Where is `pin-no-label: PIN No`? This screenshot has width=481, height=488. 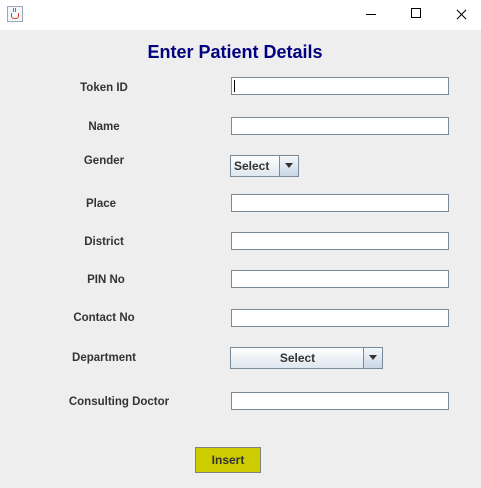
pin-no-label: PIN No is located at coordinates (106, 280).